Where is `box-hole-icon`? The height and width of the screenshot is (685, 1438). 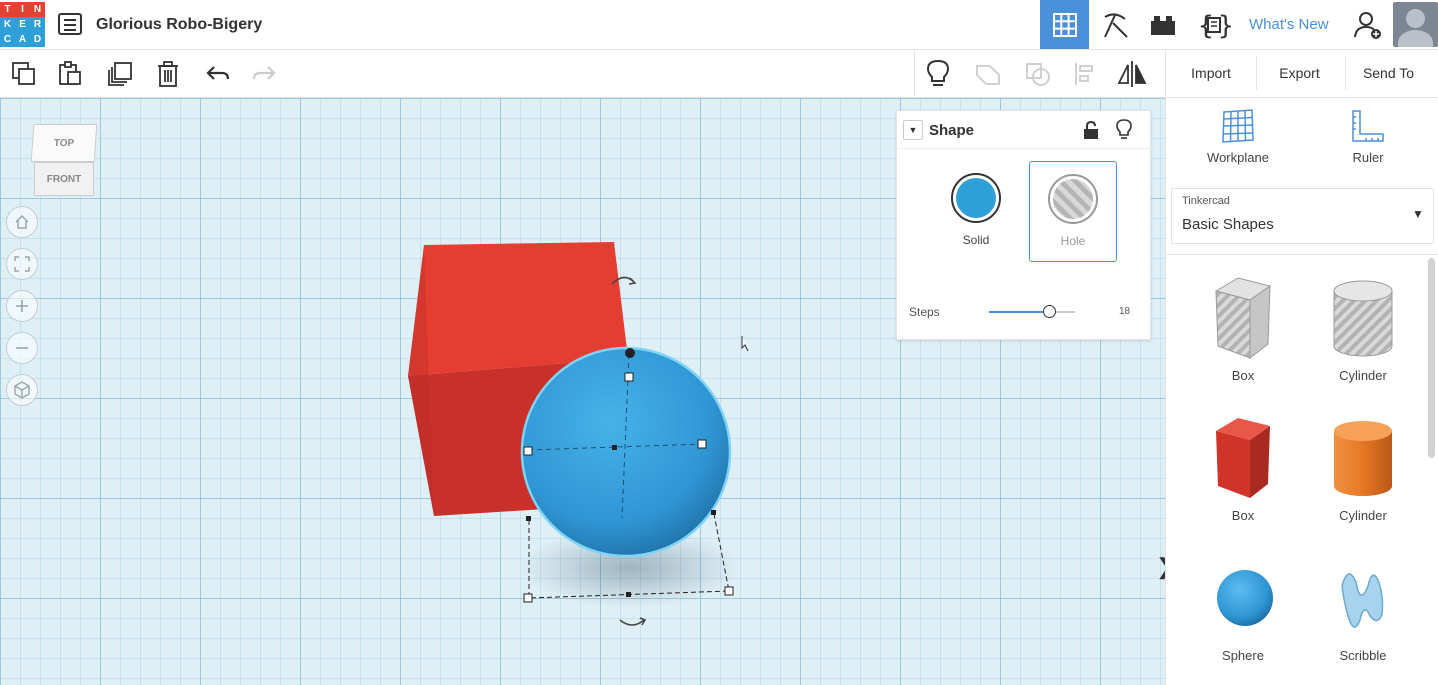 box-hole-icon is located at coordinates (1243, 318).